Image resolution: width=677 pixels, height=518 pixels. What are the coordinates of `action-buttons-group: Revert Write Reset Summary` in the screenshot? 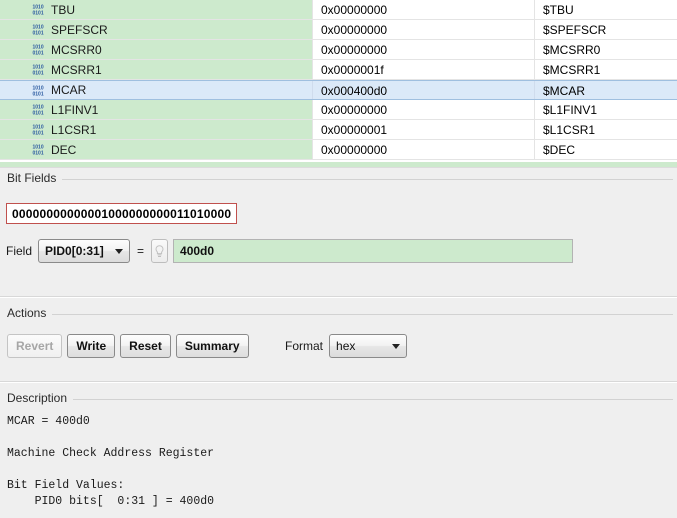 It's located at (130, 346).